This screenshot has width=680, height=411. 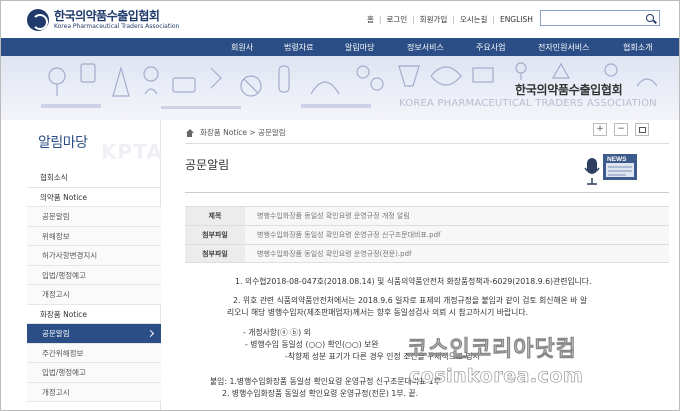 What do you see at coordinates (457, 216) in the screenshot?
I see `post-subject: 병행수입화장품 동일성 확인요령 운영규정 개정 알림` at bounding box center [457, 216].